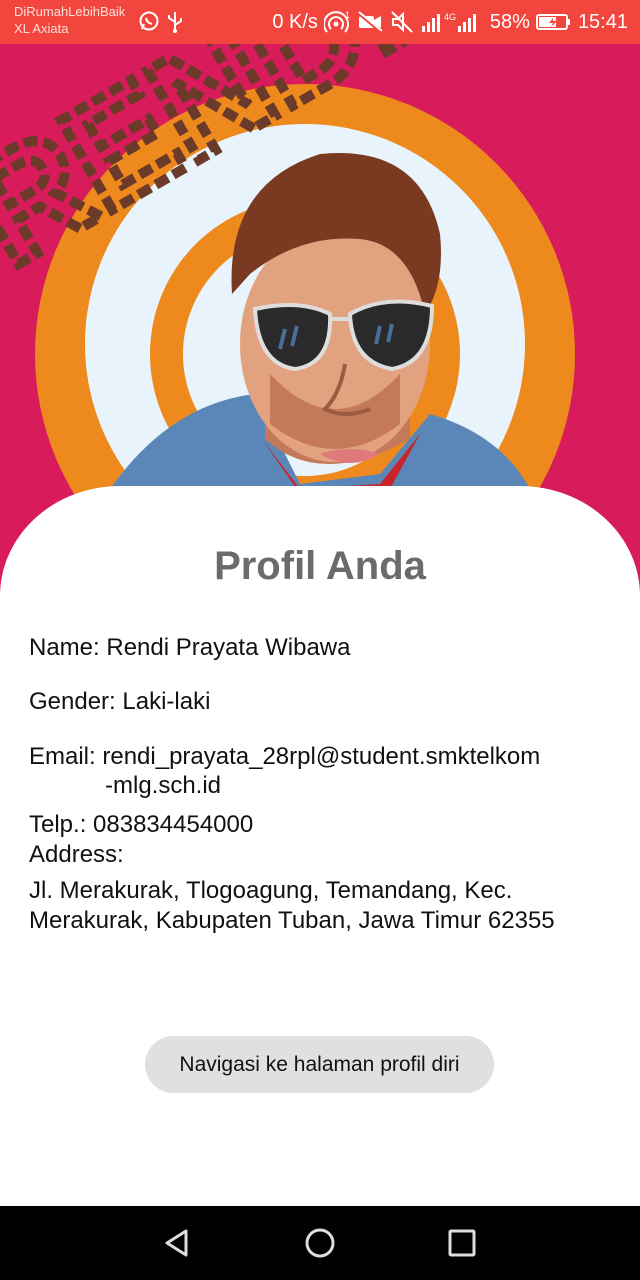  I want to click on navigate-profile-button: Navigasi ke halaman profil diri, so click(319, 1064).